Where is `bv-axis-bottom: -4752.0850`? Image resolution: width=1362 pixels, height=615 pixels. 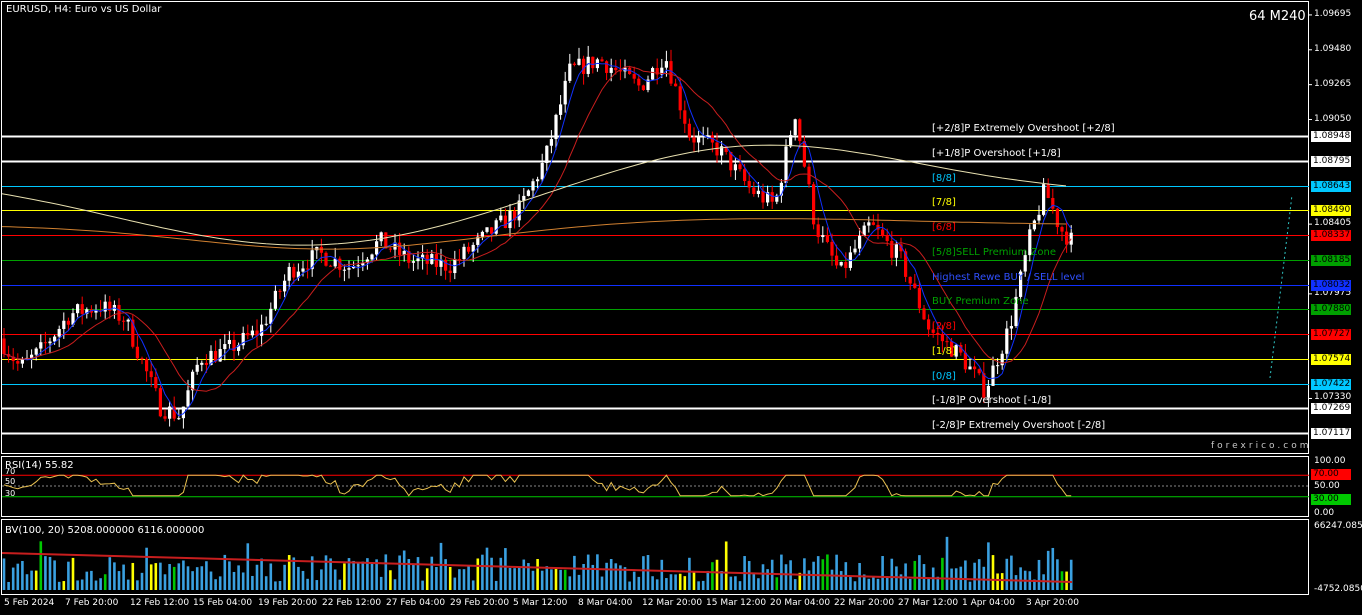
bv-axis-bottom: -4752.0850 is located at coordinates (1338, 589).